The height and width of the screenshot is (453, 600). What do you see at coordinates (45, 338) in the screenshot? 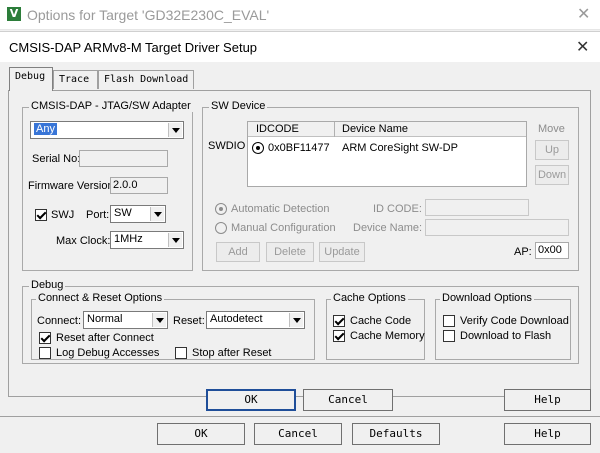
I see `reset-after-connect-checkbox` at bounding box center [45, 338].